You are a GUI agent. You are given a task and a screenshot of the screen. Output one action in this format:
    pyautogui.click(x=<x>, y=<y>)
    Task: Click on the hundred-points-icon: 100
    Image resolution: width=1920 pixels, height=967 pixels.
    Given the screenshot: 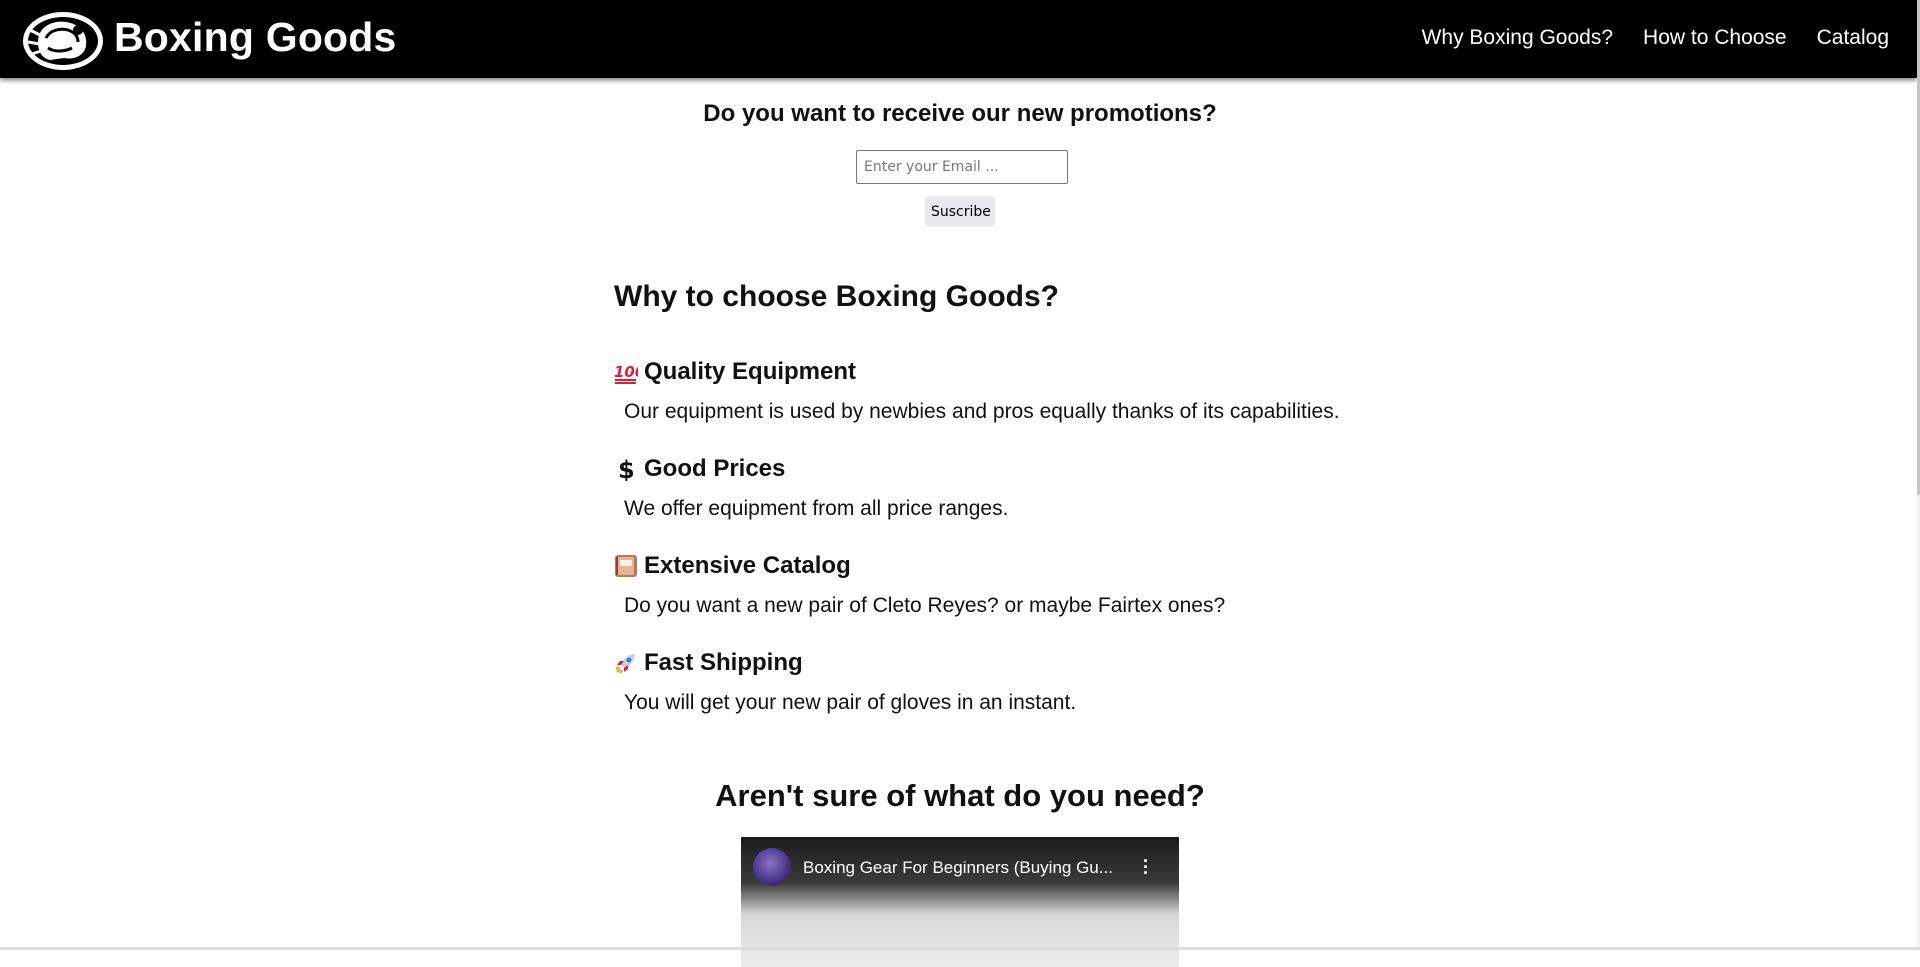 What is the action you would take?
    pyautogui.click(x=629, y=372)
    